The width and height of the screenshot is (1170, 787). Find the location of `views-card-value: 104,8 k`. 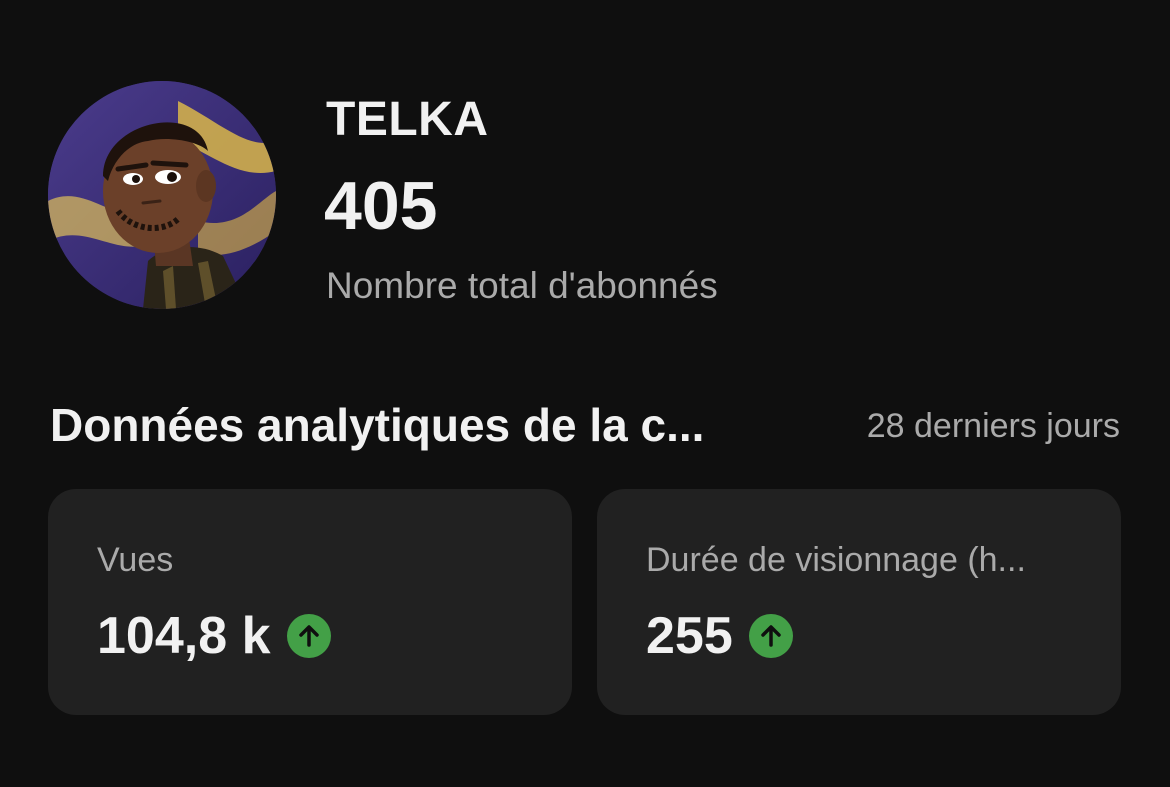

views-card-value: 104,8 k is located at coordinates (184, 636).